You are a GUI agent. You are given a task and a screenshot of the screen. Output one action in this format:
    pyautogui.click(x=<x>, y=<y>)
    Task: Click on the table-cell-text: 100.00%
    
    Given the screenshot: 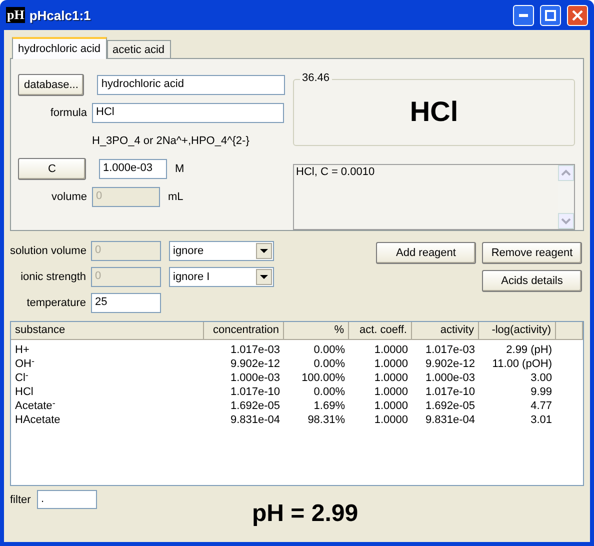 What is the action you would take?
    pyautogui.click(x=323, y=378)
    